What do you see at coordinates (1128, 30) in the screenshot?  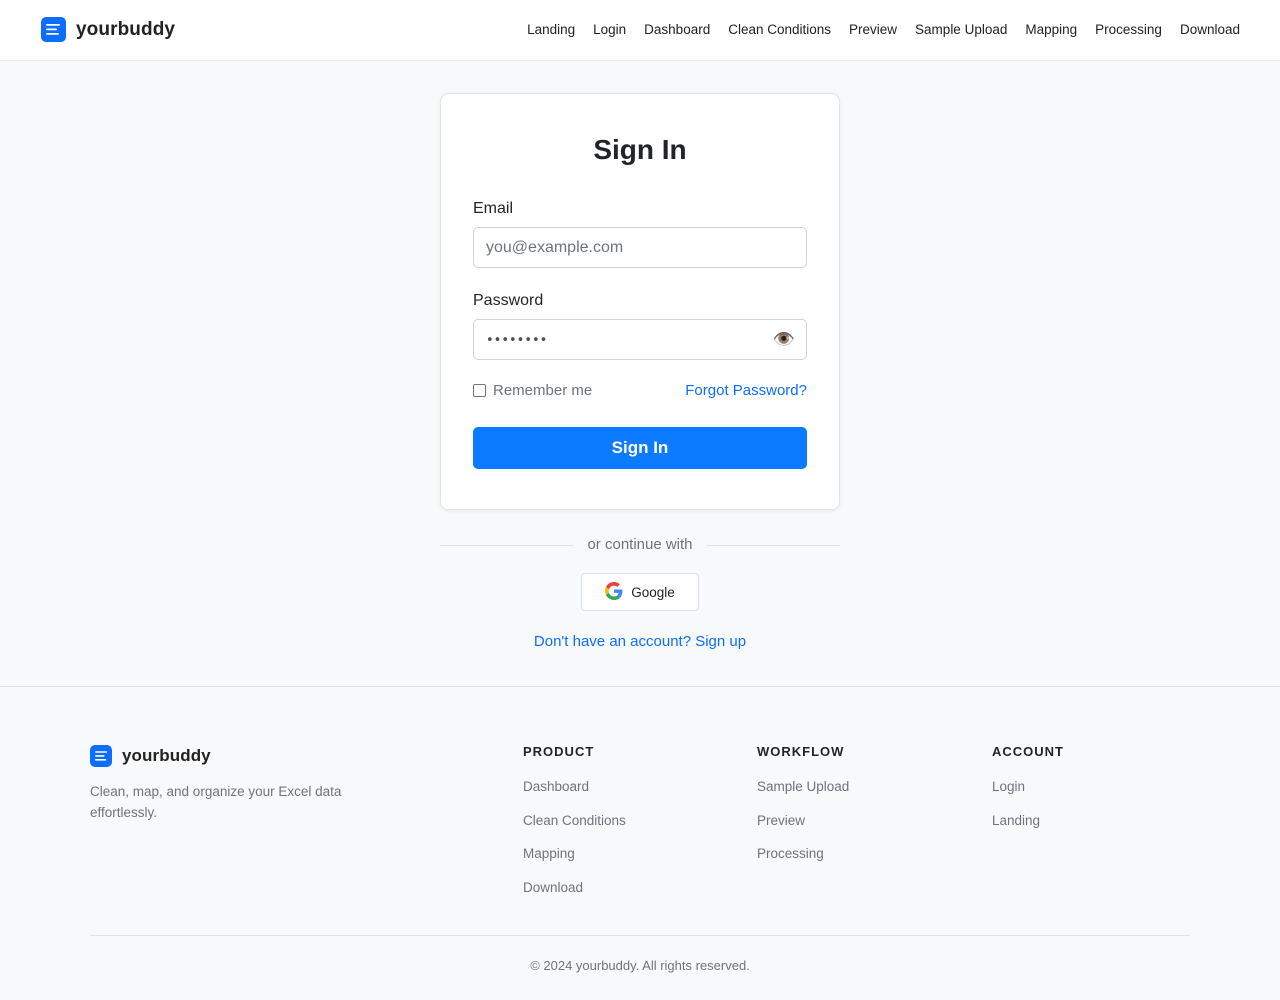 I see `nav-link-processing: Processing` at bounding box center [1128, 30].